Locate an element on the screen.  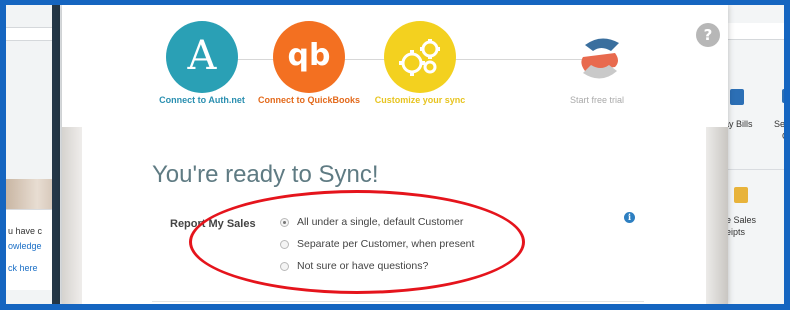
info-icon: i is located at coordinates (629, 217).